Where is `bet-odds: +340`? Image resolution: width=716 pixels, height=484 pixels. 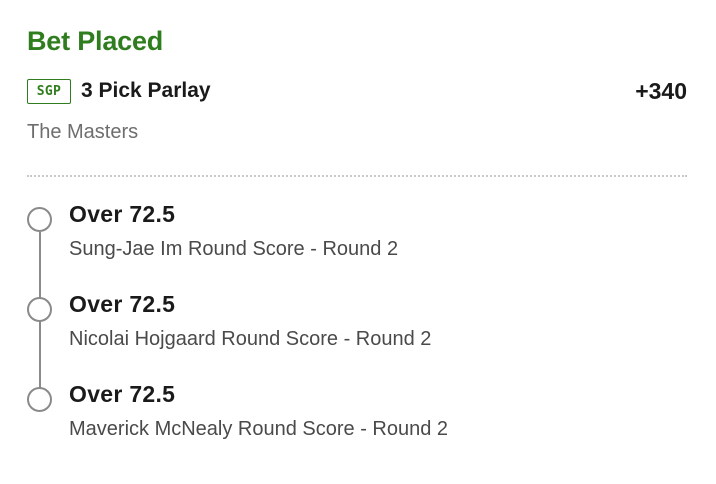 bet-odds: +340 is located at coordinates (661, 91).